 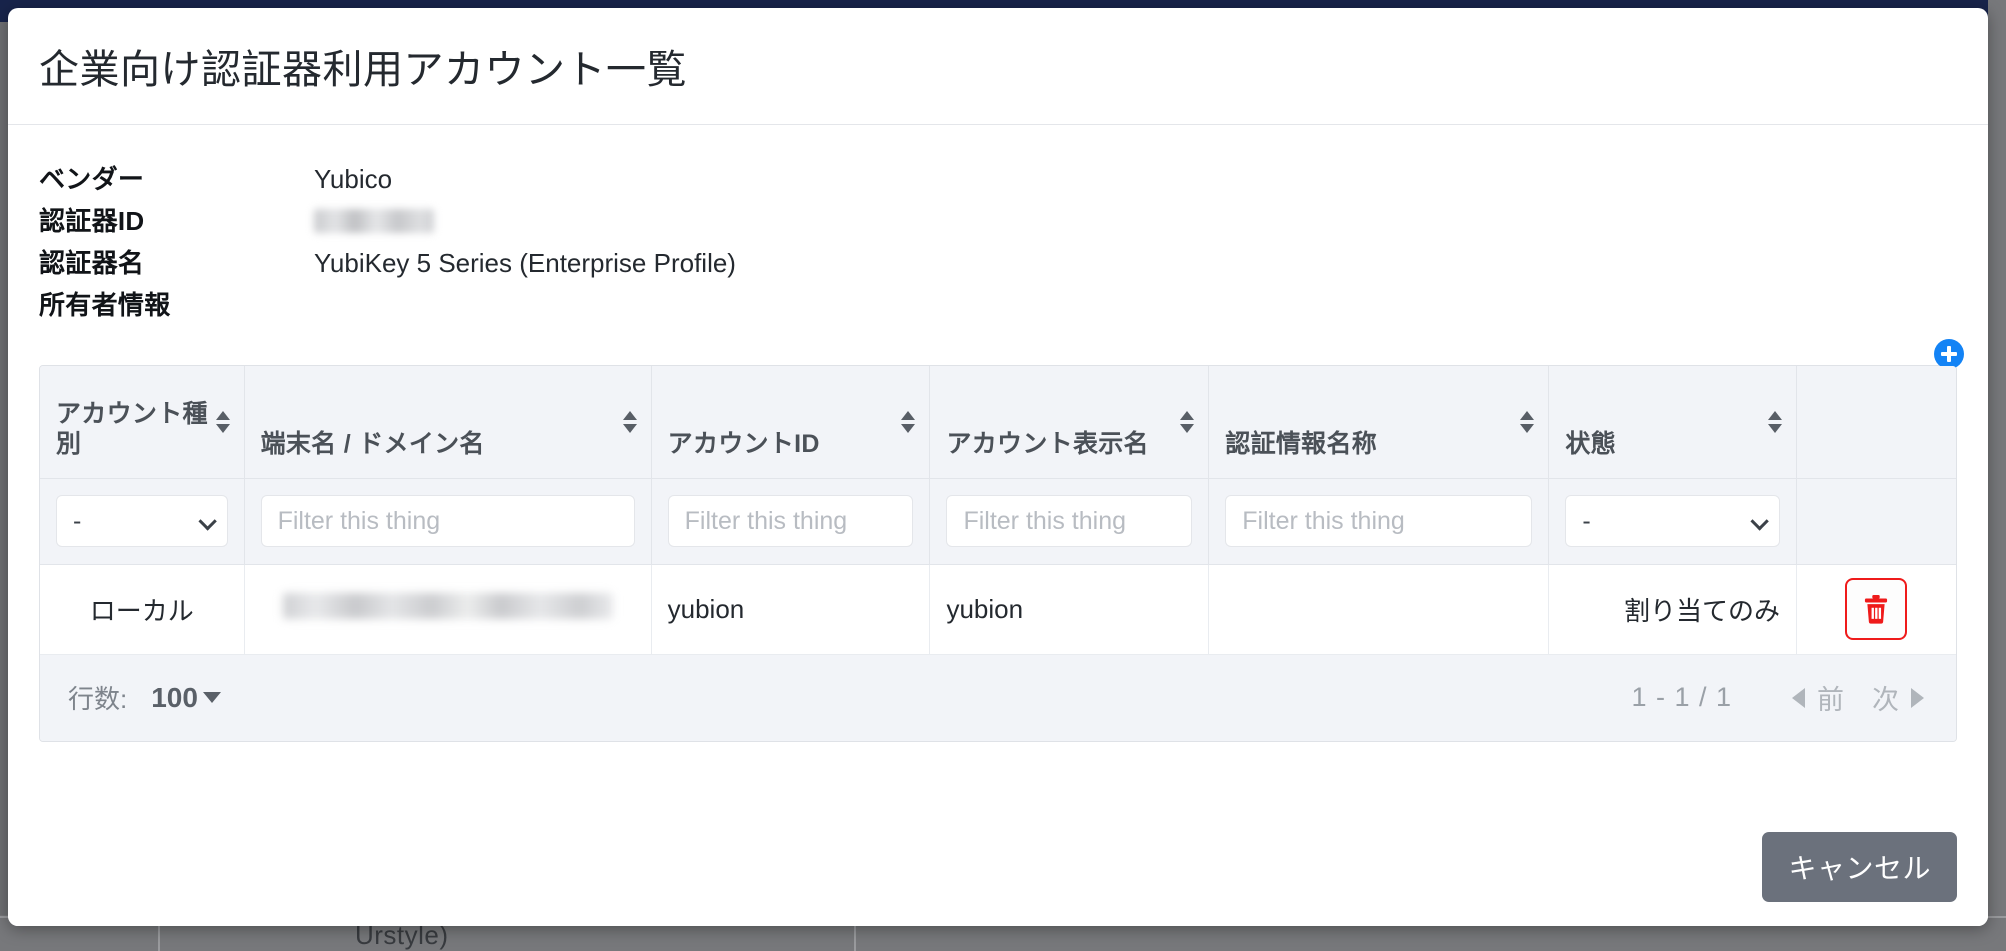 I want to click on trash-icon, so click(x=1876, y=609).